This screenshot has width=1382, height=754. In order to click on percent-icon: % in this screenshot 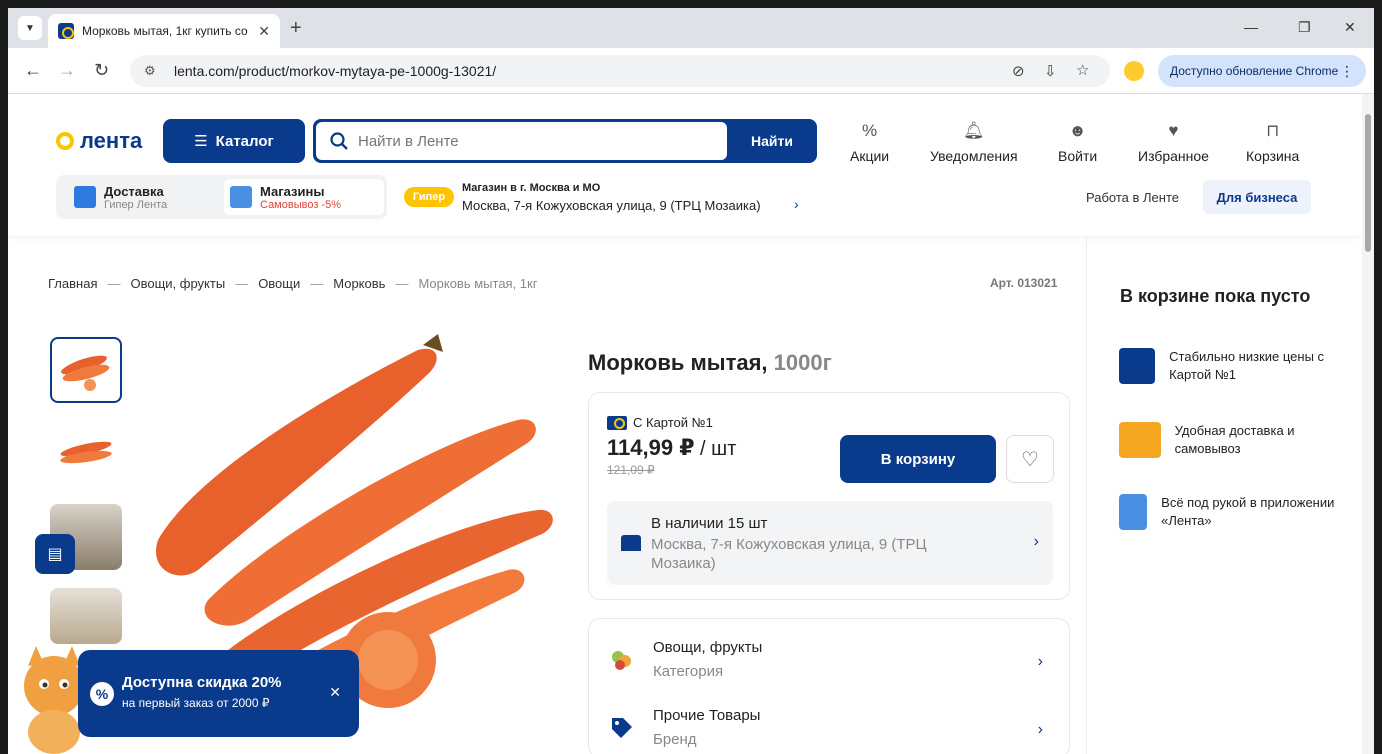, I will do `click(102, 694)`.